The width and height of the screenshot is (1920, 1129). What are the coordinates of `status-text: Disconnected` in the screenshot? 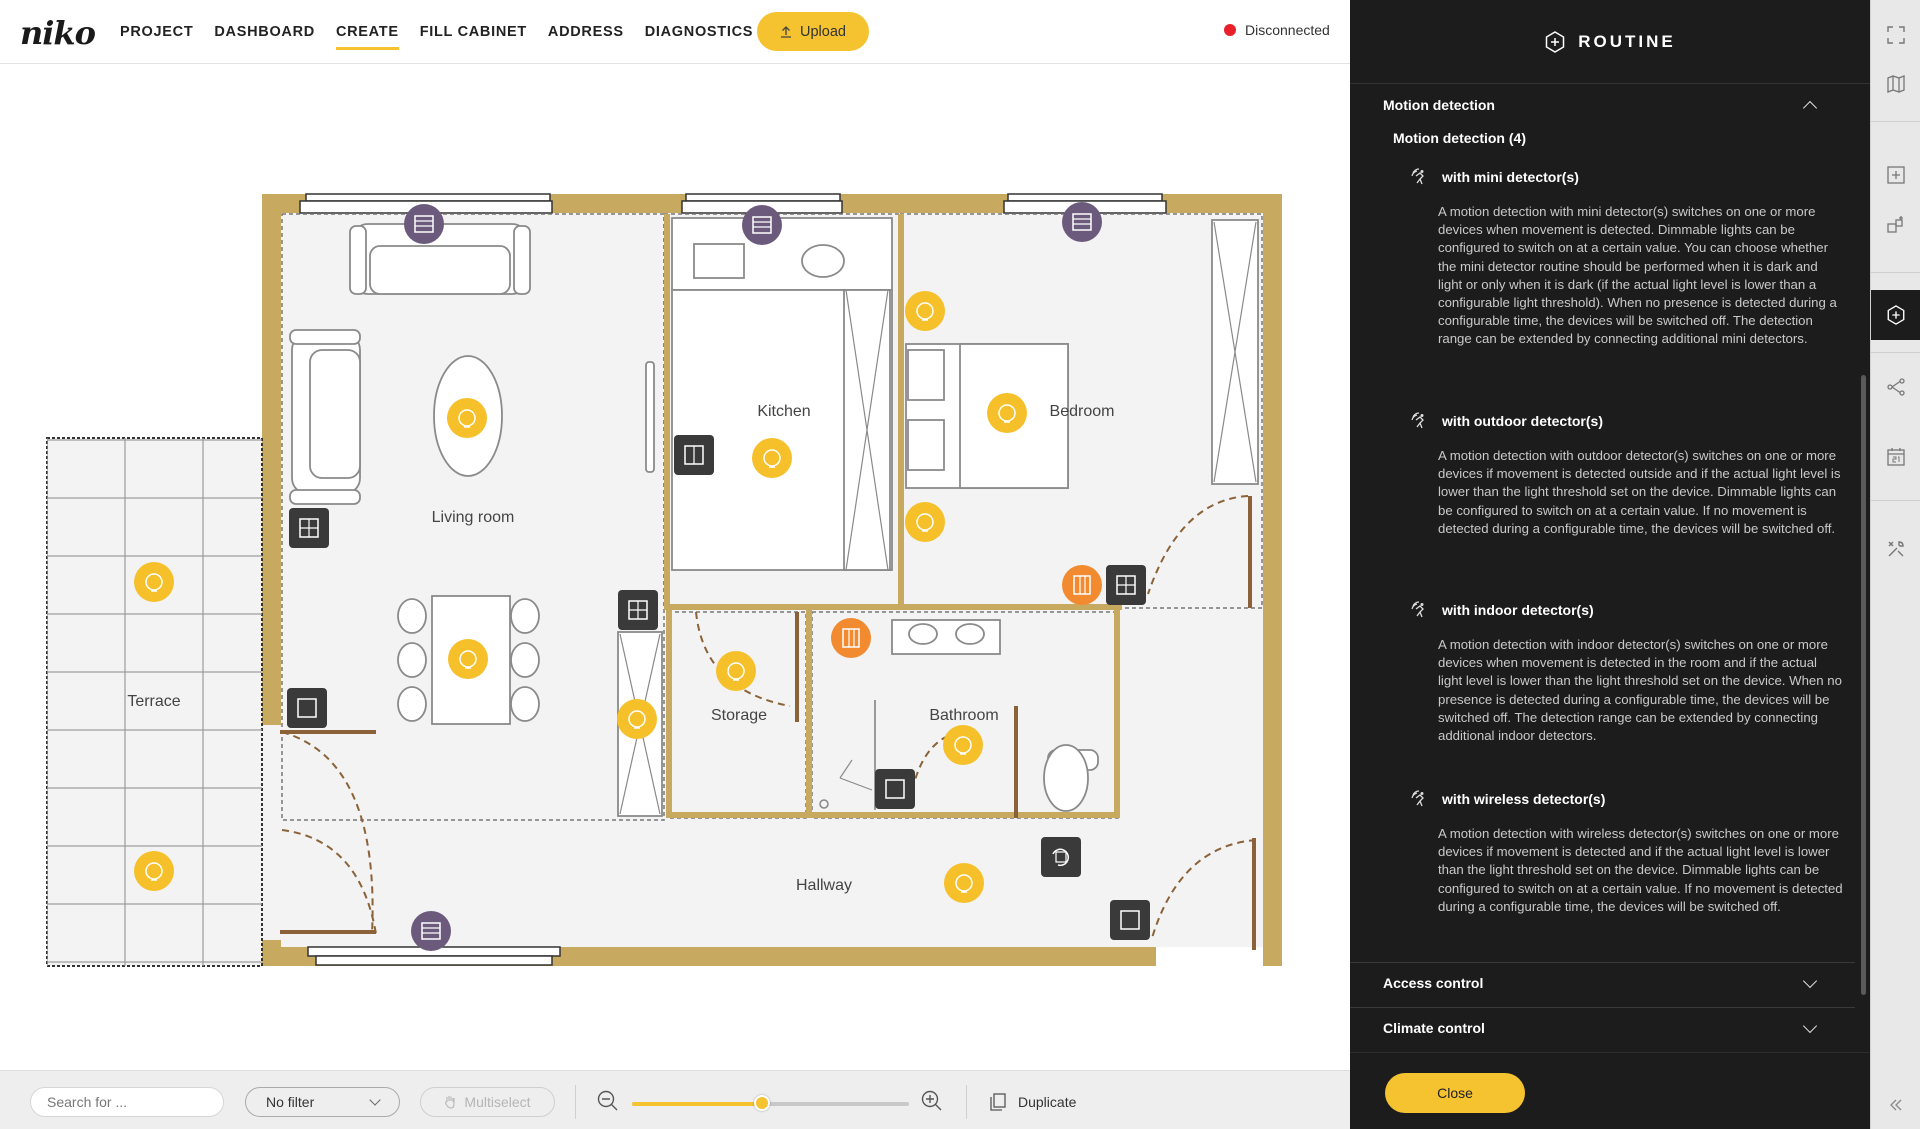 It's located at (1287, 30).